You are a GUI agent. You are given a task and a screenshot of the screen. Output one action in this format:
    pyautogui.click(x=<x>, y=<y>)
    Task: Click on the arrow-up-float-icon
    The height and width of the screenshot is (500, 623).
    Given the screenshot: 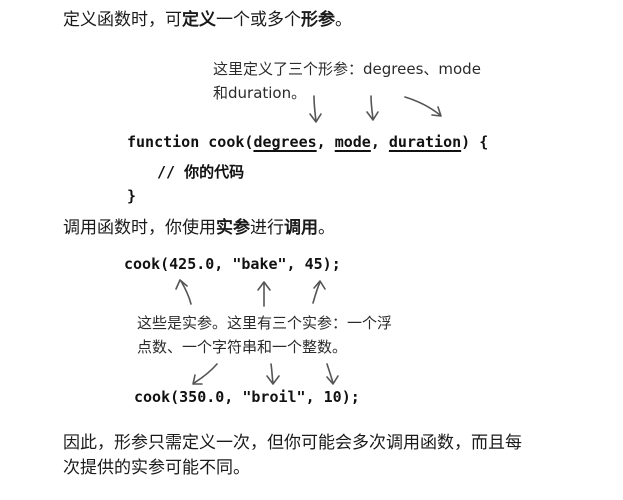 What is the action you would take?
    pyautogui.click(x=183, y=292)
    